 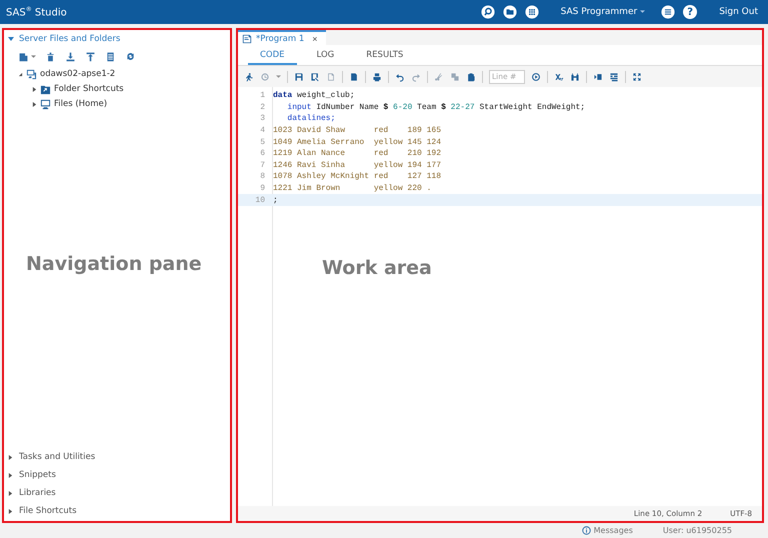 What do you see at coordinates (36, 12) in the screenshot?
I see `app-title: SAS$^{®}$ Studio` at bounding box center [36, 12].